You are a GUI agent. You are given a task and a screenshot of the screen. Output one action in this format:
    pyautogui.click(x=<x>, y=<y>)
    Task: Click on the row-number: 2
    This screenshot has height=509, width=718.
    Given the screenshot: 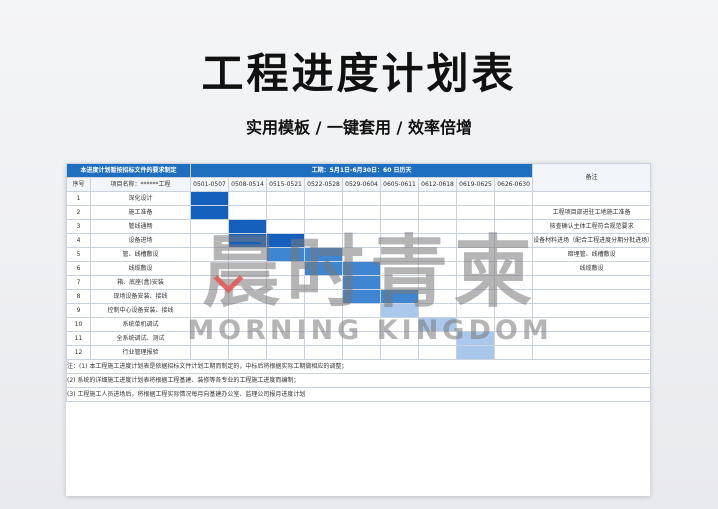 What is the action you would take?
    pyautogui.click(x=78, y=212)
    